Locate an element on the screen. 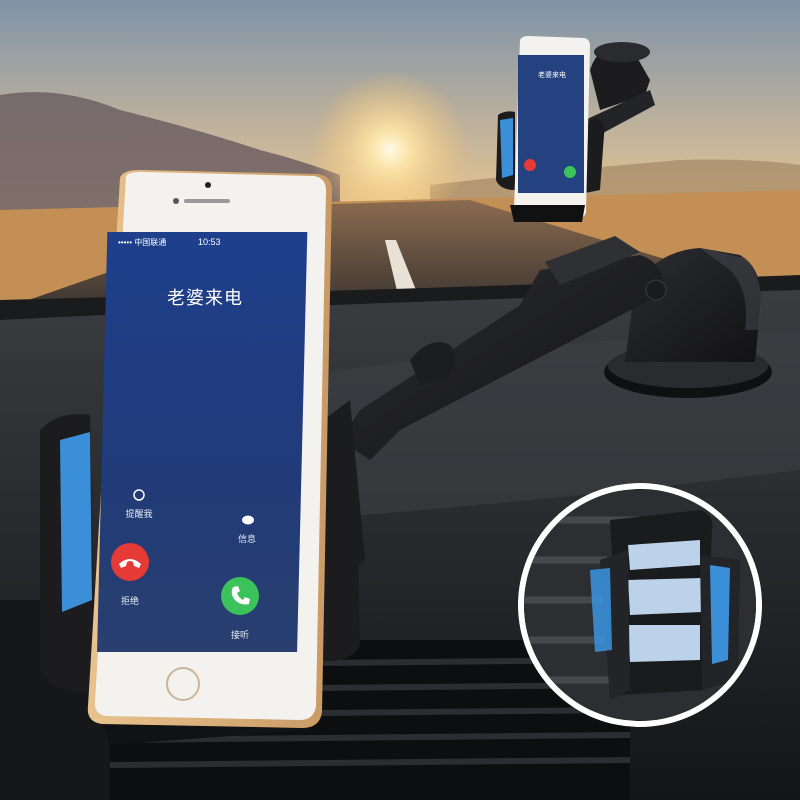 Image resolution: width=800 pixels, height=800 pixels. decline-button is located at coordinates (130, 562).